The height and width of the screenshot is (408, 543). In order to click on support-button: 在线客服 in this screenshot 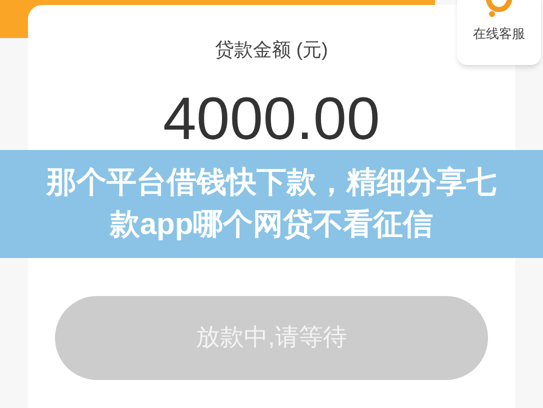, I will do `click(499, 32)`.